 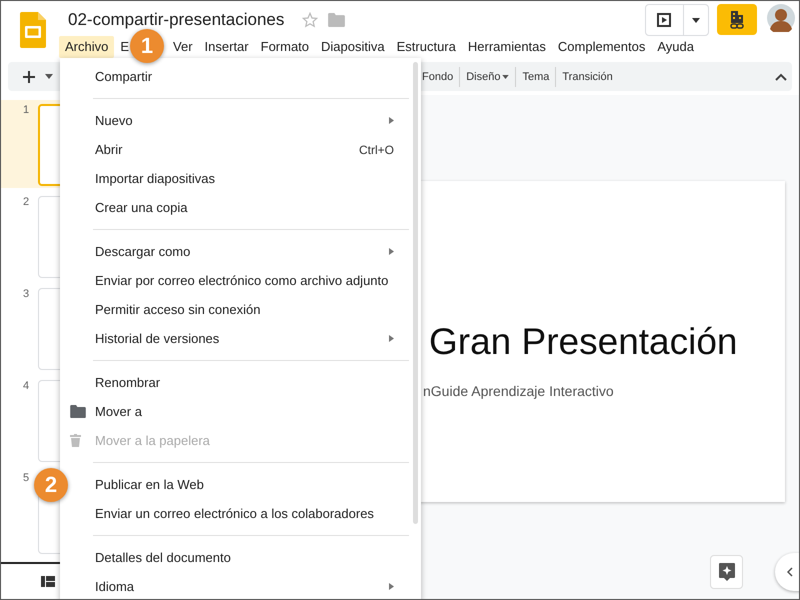 What do you see at coordinates (781, 76) in the screenshot?
I see `chevron-up-icon` at bounding box center [781, 76].